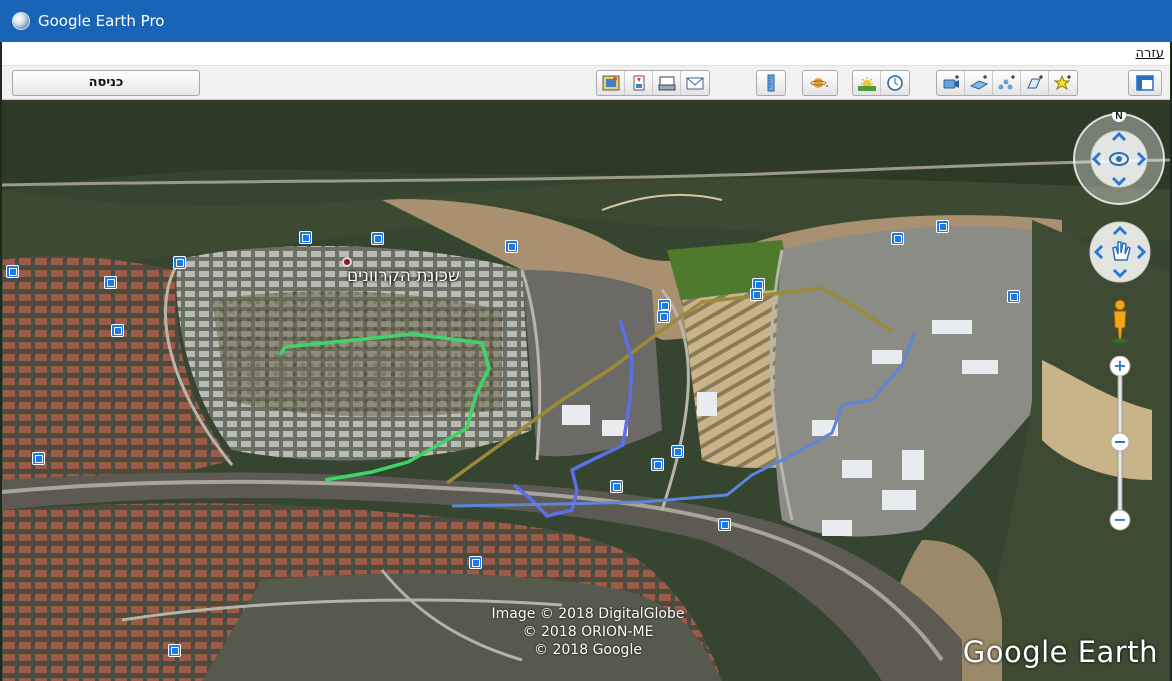 This screenshot has height=681, width=1172. I want to click on toolbar-group-ruler, so click(771, 83).